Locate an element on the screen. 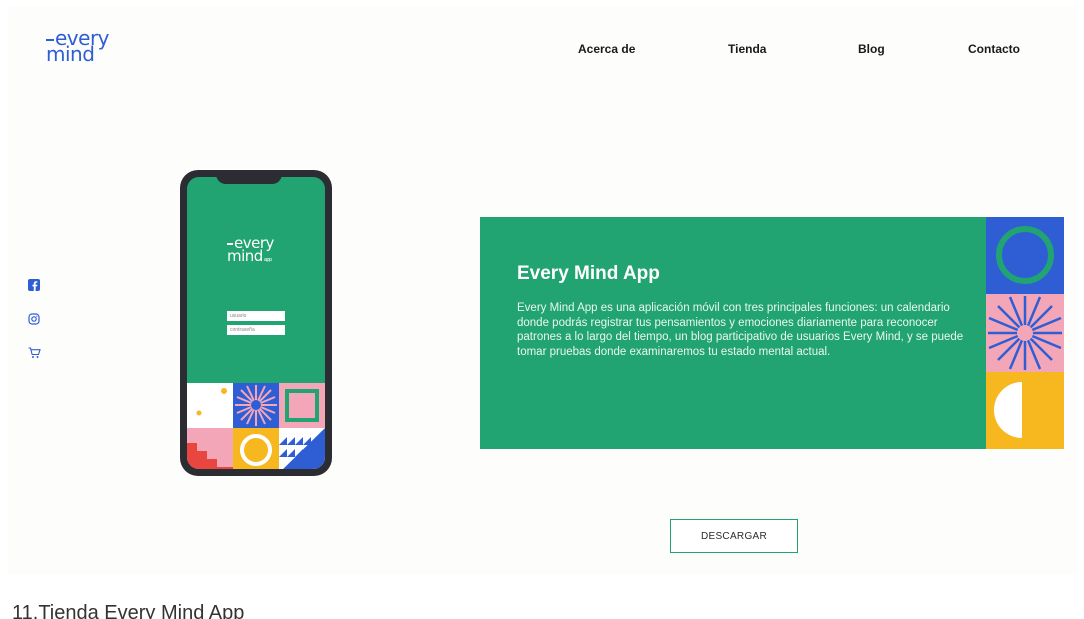 This screenshot has width=1084, height=619. decorative-tiles is located at coordinates (1025, 333).